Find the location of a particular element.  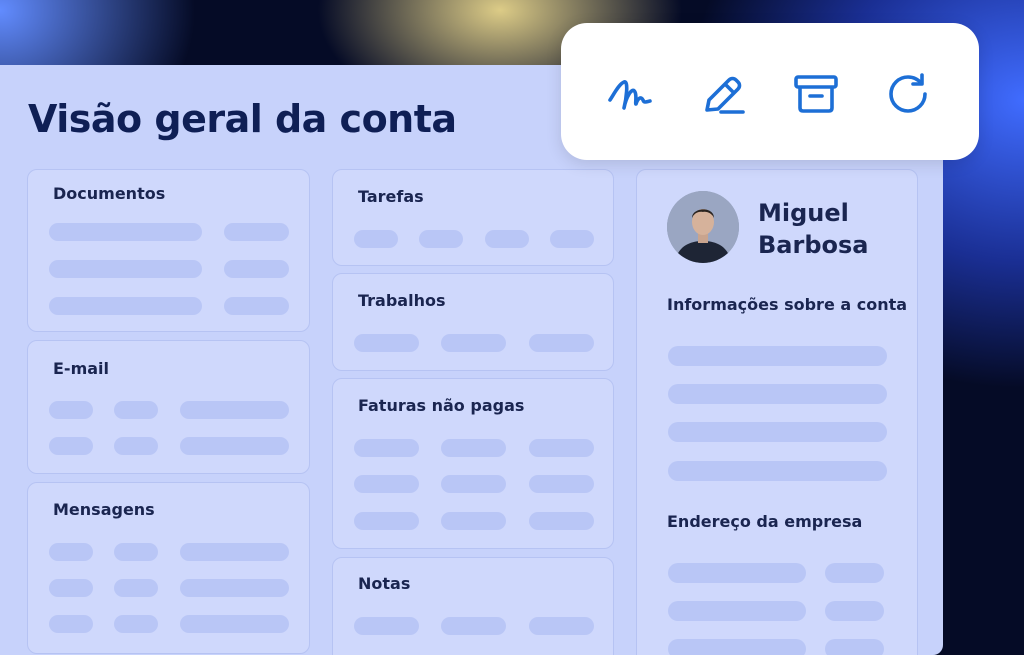

card-faturas-nao-pagas: Faturas não pagas is located at coordinates (473, 463).